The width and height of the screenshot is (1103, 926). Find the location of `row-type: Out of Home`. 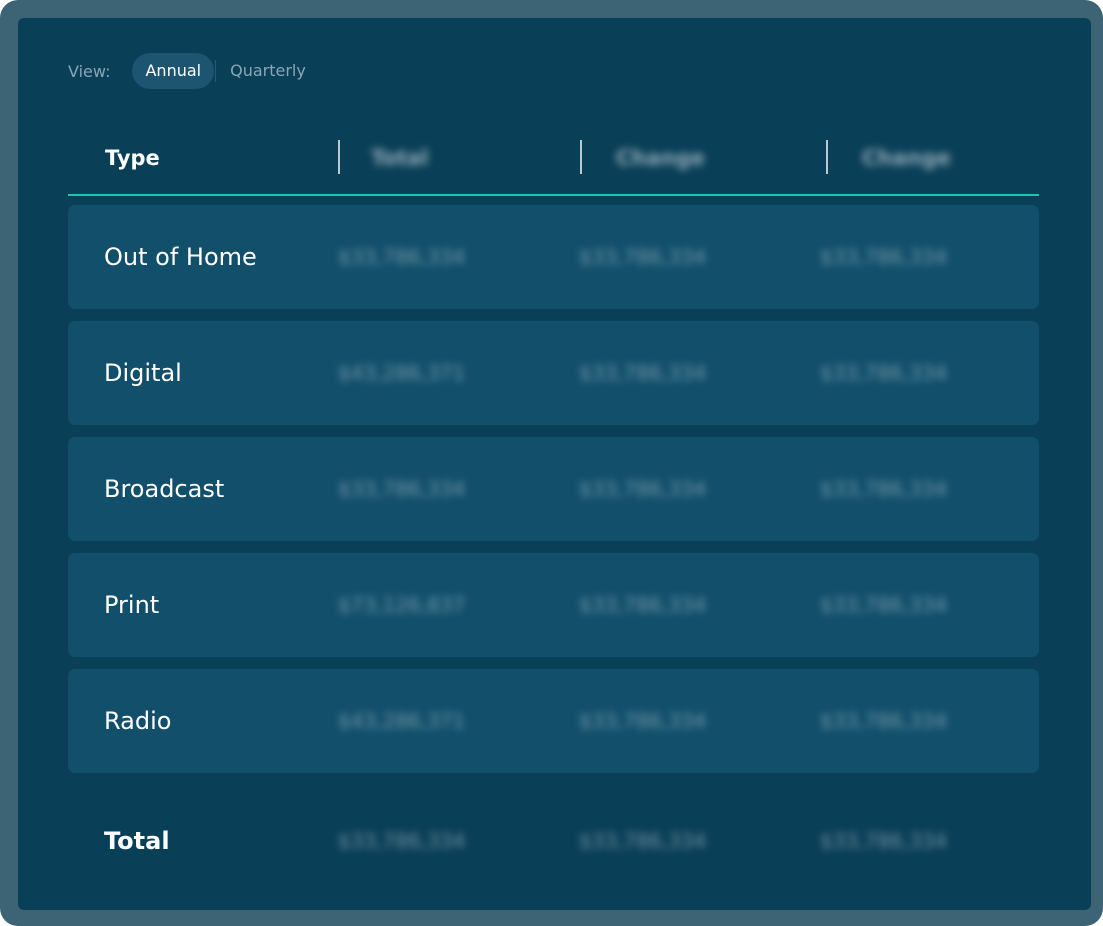

row-type: Out of Home is located at coordinates (180, 257).